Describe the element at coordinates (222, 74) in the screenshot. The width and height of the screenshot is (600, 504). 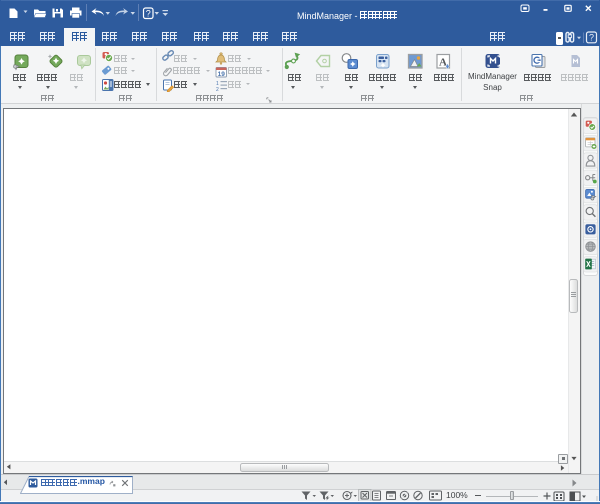
I see `svg-text: 19` at that location.